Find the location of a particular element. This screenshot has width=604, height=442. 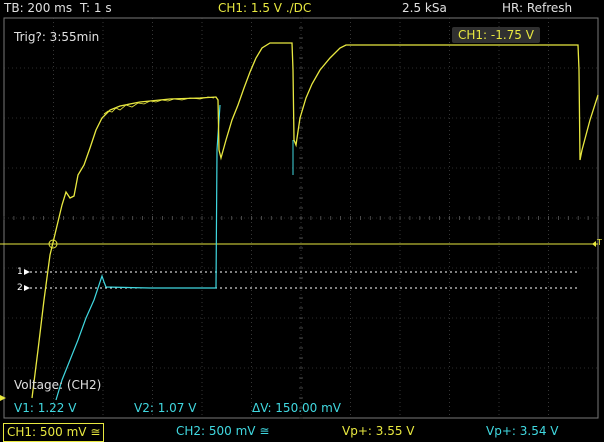

sample-rate-readout: 2.5 kSa is located at coordinates (424, 8).